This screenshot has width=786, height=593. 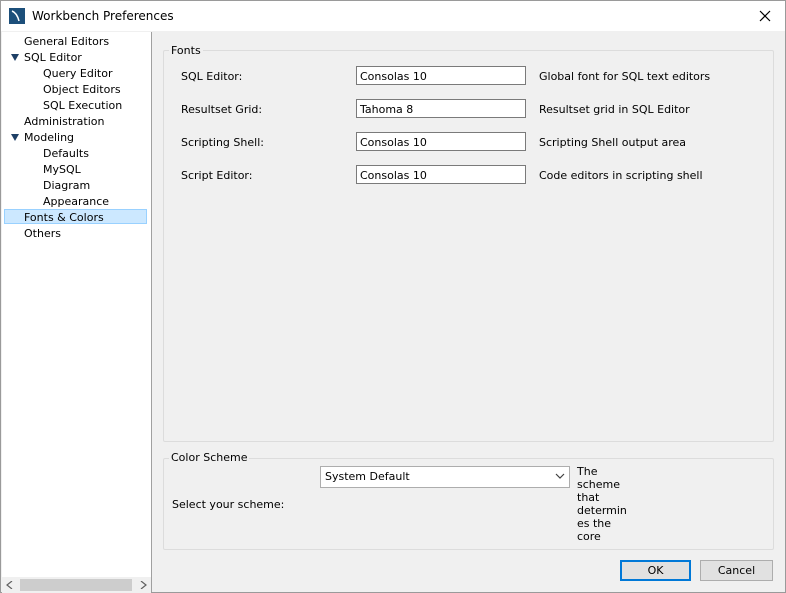 I want to click on tree-item-object-editors: Object Editors, so click(x=82, y=89).